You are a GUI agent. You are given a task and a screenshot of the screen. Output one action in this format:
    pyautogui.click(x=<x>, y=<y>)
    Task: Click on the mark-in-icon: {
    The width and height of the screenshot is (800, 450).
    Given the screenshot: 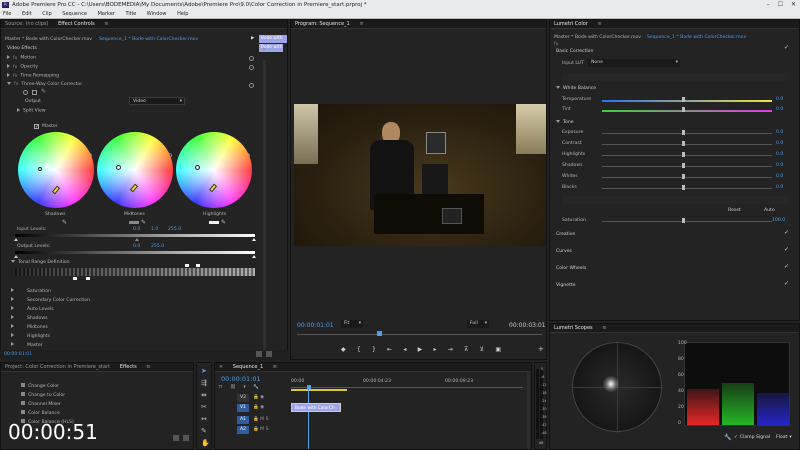 What is the action you would take?
    pyautogui.click(x=359, y=350)
    